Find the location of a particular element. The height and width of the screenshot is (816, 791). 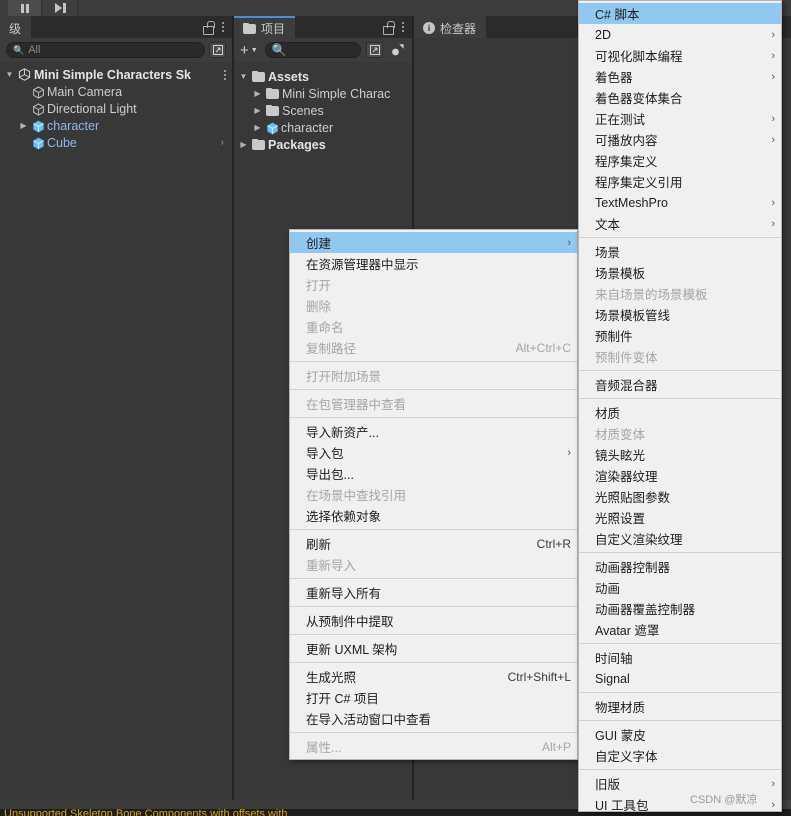

context-menu-item-22: 从预制件中提取 is located at coordinates (433, 620).